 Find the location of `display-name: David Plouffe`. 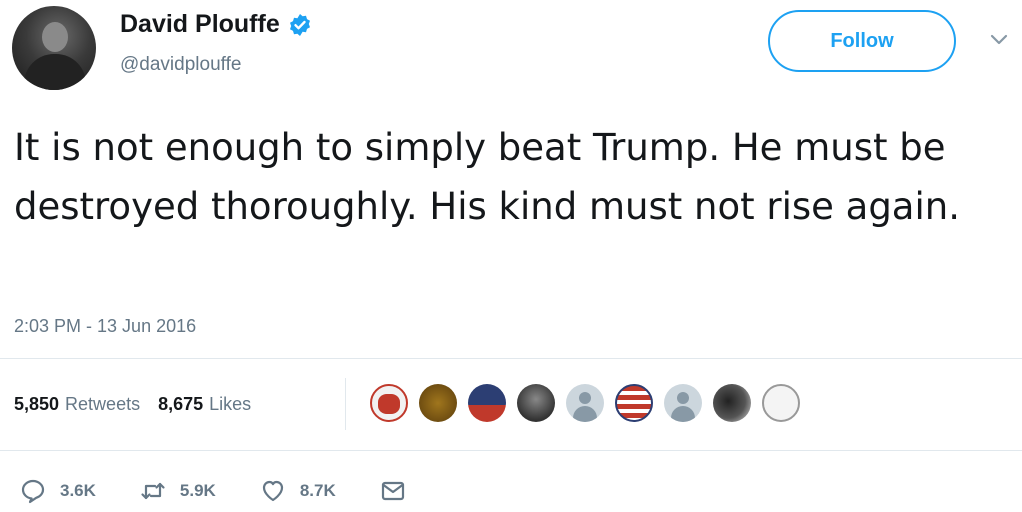

display-name: David Plouffe is located at coordinates (200, 24).